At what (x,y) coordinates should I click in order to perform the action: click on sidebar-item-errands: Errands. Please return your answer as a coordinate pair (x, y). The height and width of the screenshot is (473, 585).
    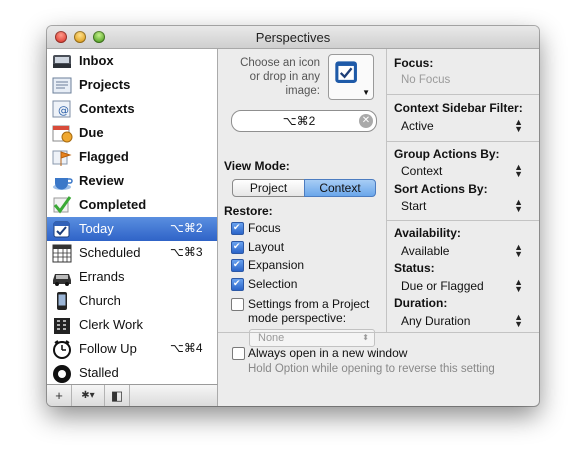
    Looking at the image, I should click on (132, 277).